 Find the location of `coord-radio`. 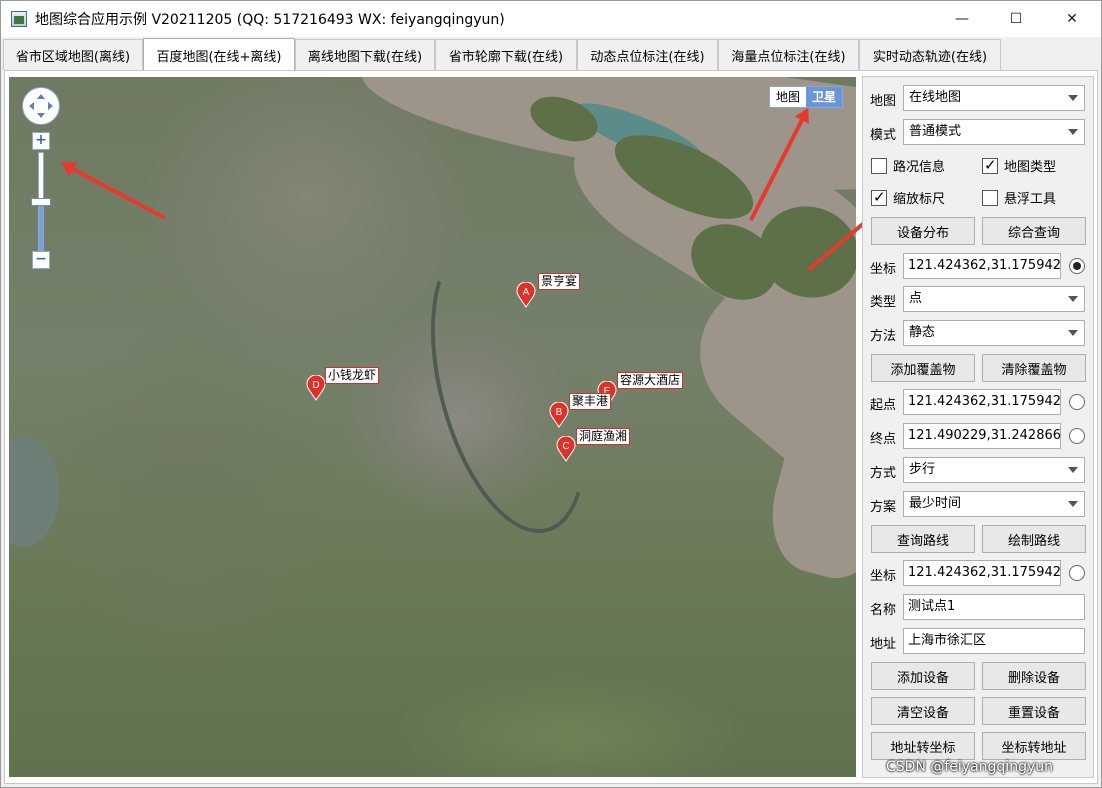

coord-radio is located at coordinates (1077, 266).